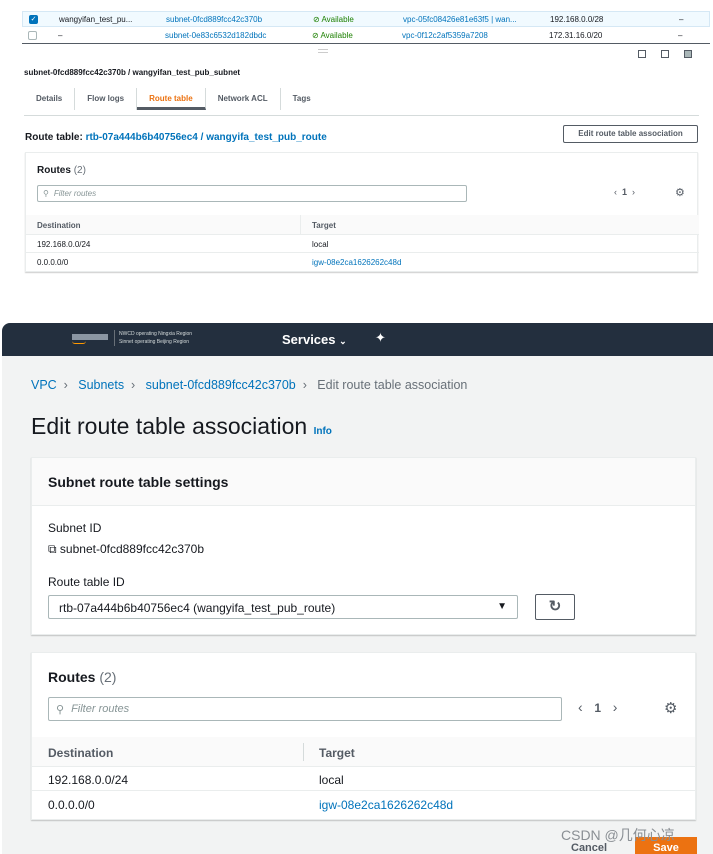 The image size is (713, 854). I want to click on split-bottom-icon, so click(642, 54).